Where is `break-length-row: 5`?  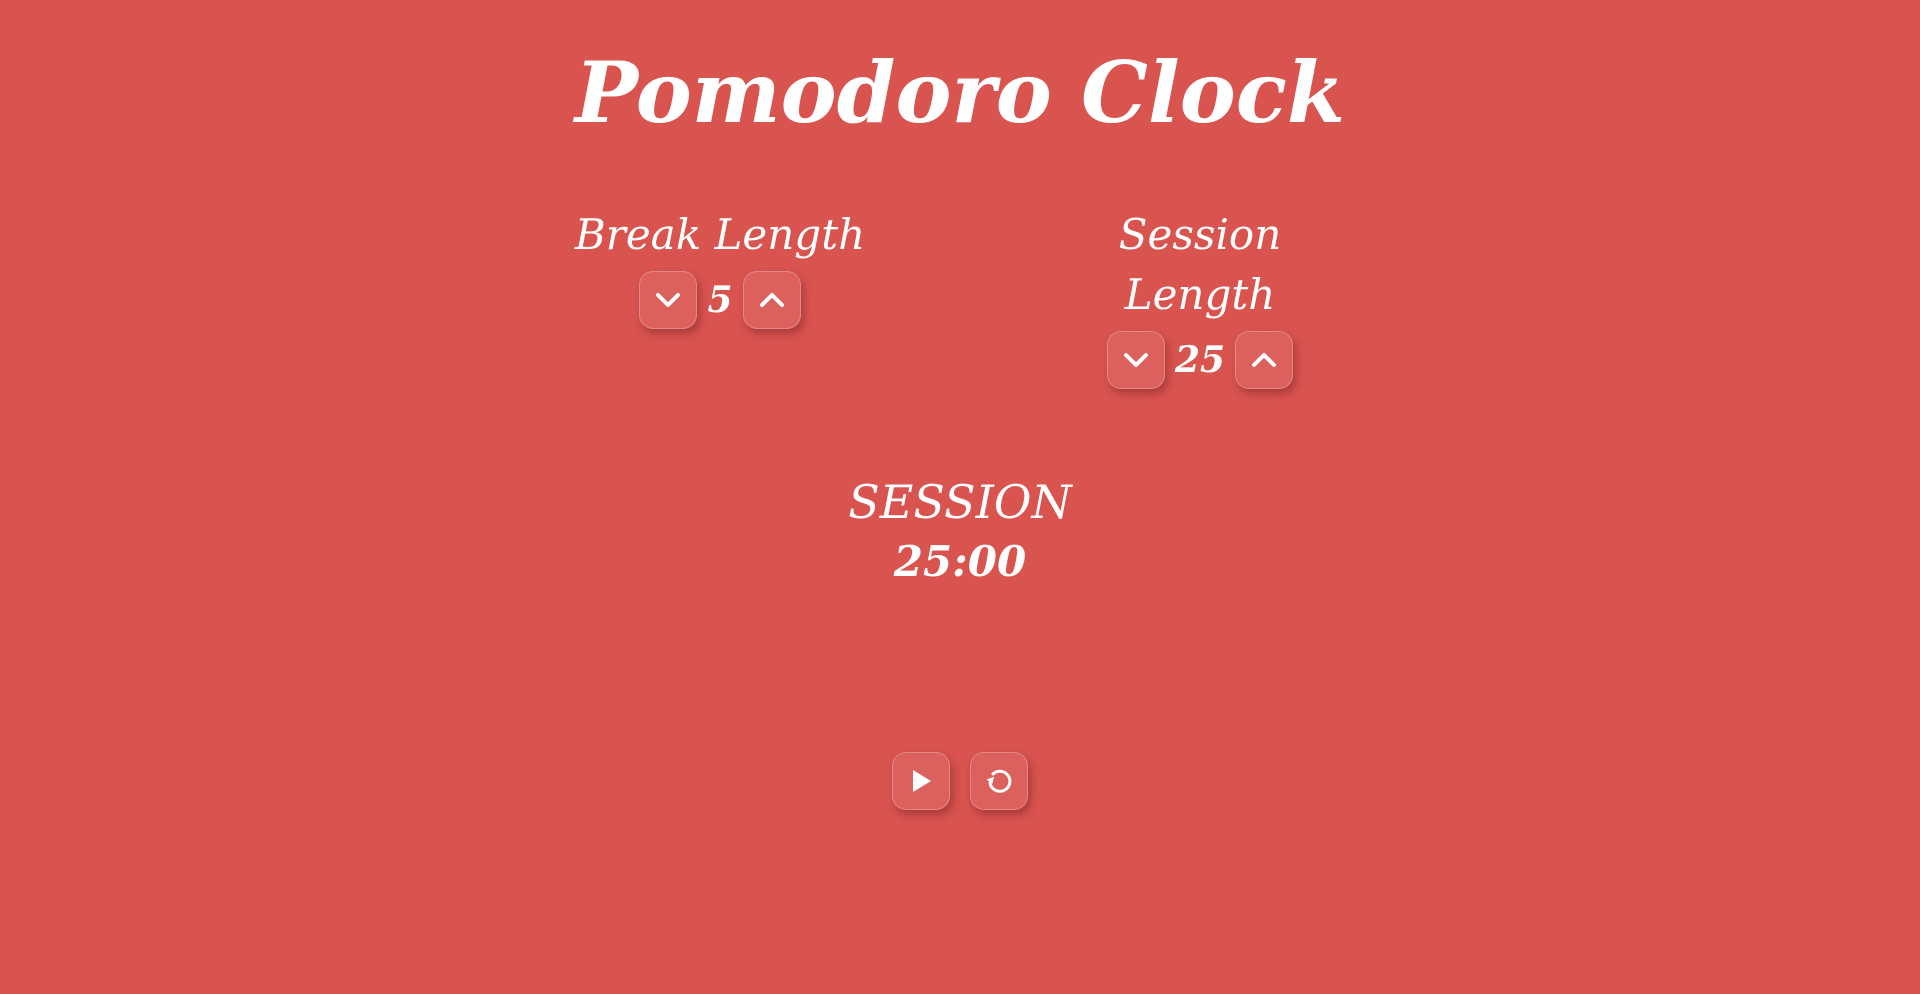
break-length-row: 5 is located at coordinates (720, 300).